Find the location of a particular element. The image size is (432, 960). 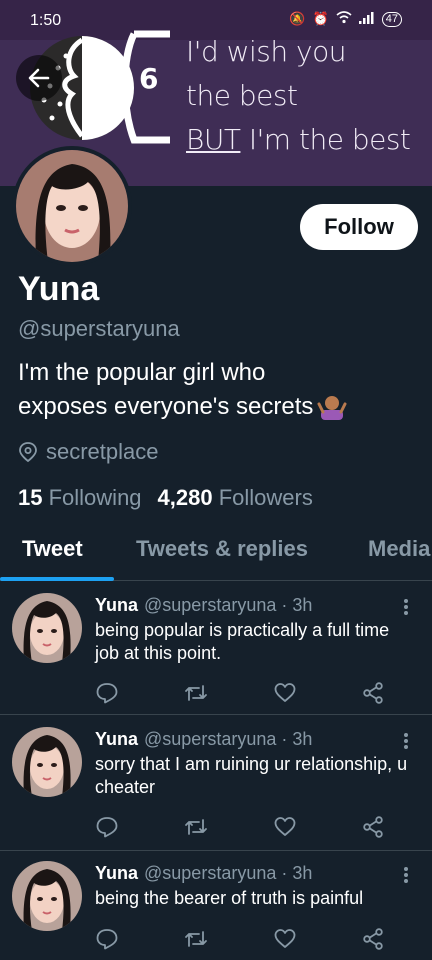

shrug-emoji-icon is located at coordinates (332, 410).